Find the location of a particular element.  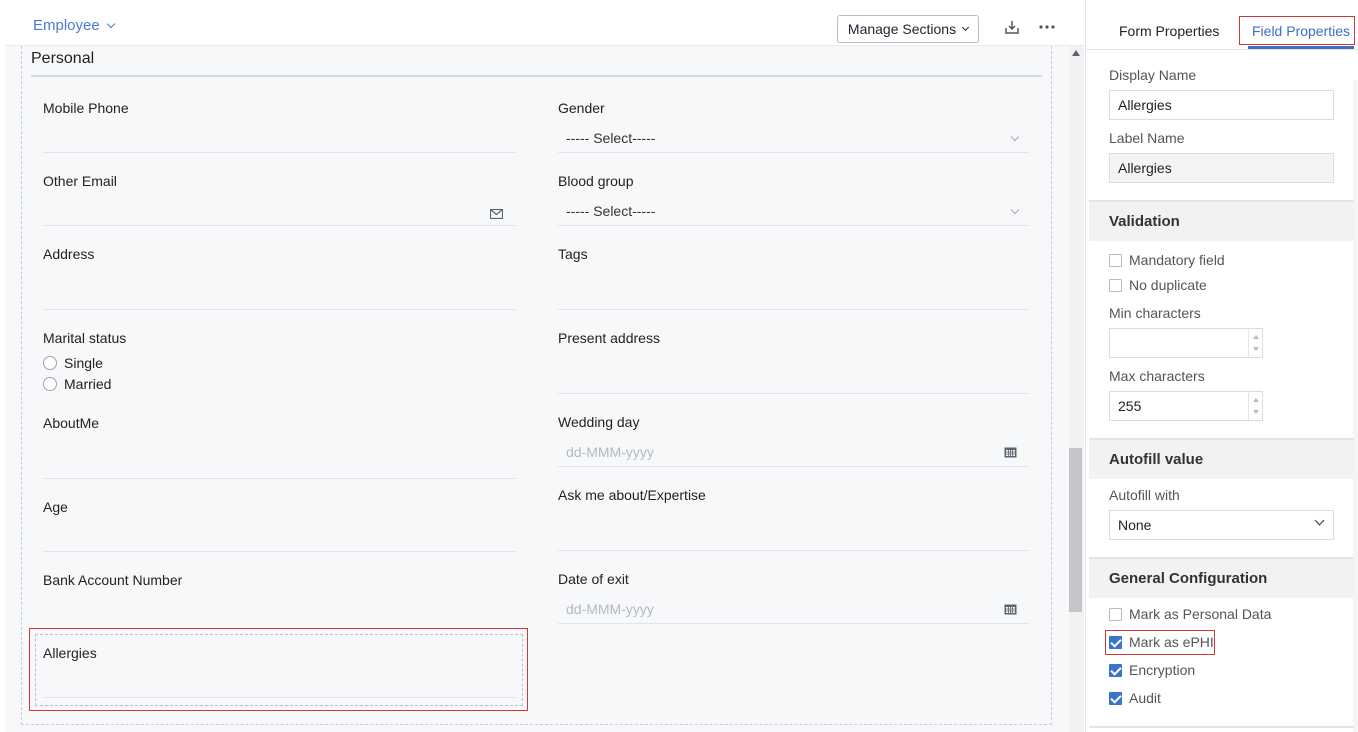

display-name-input is located at coordinates (1221, 105).